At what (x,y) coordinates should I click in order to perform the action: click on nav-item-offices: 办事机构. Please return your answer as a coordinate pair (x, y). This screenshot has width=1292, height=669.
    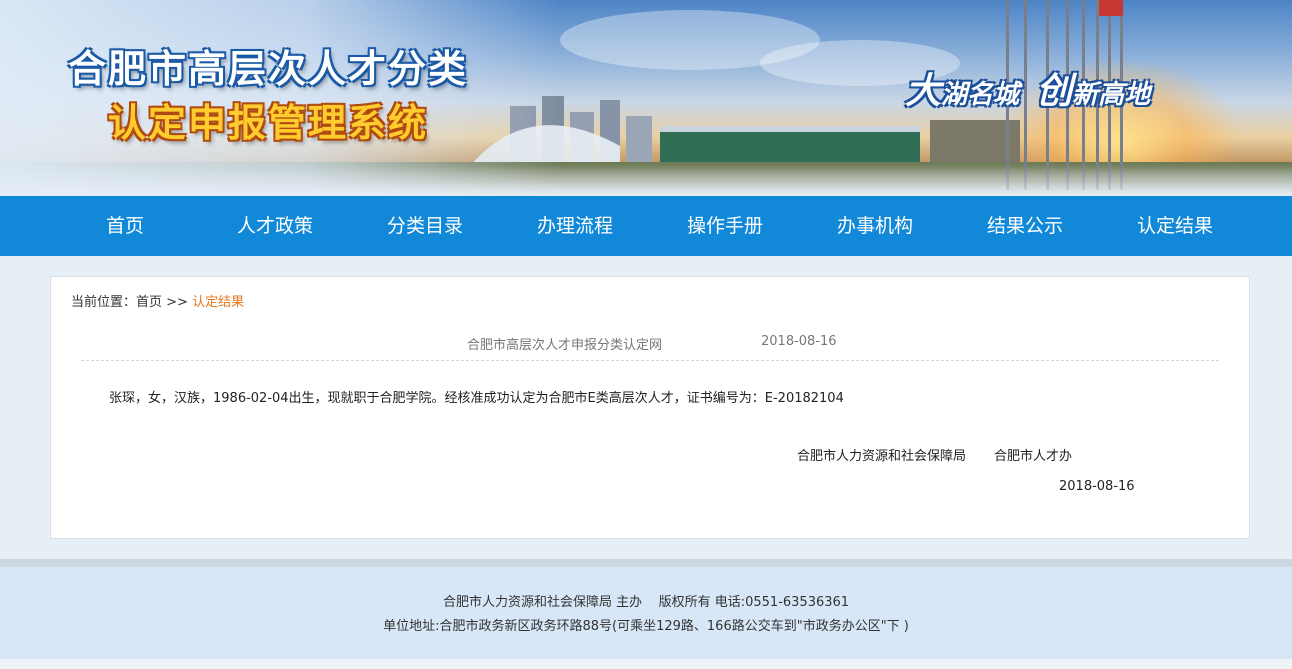
    Looking at the image, I should click on (875, 226).